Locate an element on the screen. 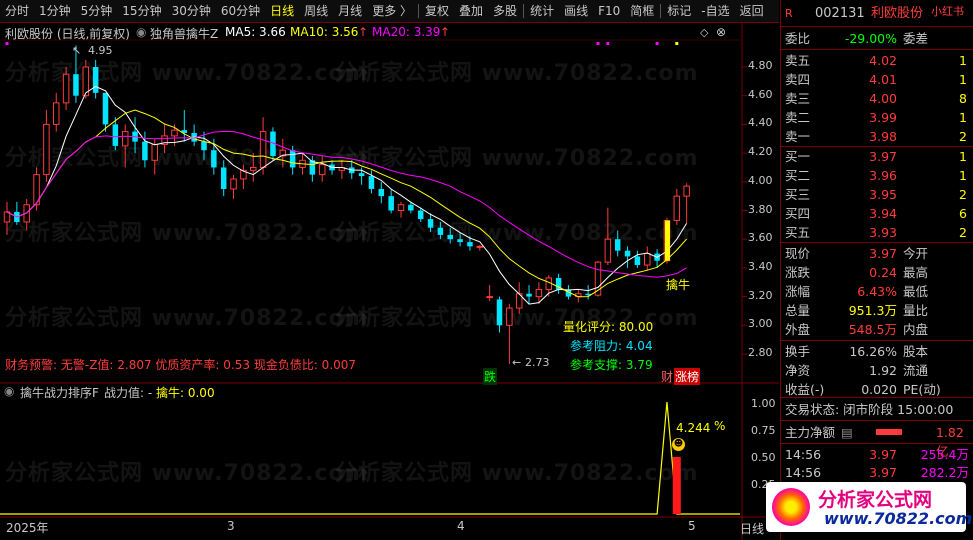 The image size is (973, 540). stat-row: 换手 16.26% 股本 is located at coordinates (857, 351).